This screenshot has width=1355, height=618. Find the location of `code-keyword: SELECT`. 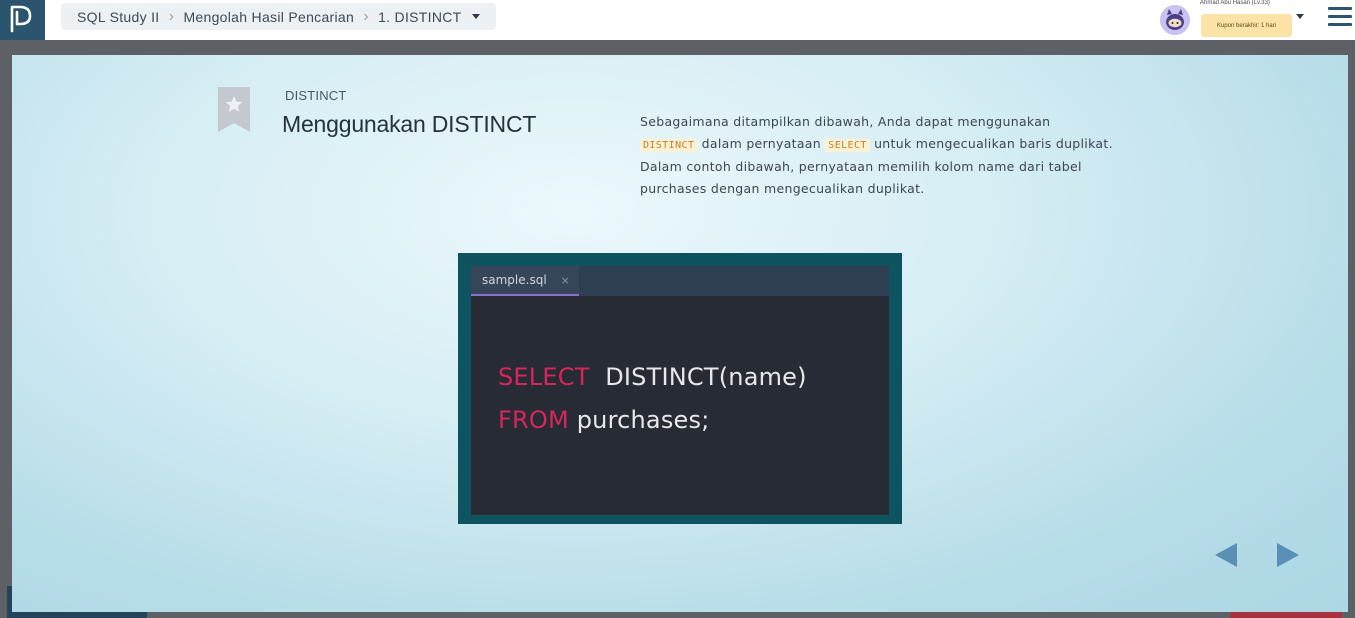

code-keyword: SELECT is located at coordinates (544, 377).